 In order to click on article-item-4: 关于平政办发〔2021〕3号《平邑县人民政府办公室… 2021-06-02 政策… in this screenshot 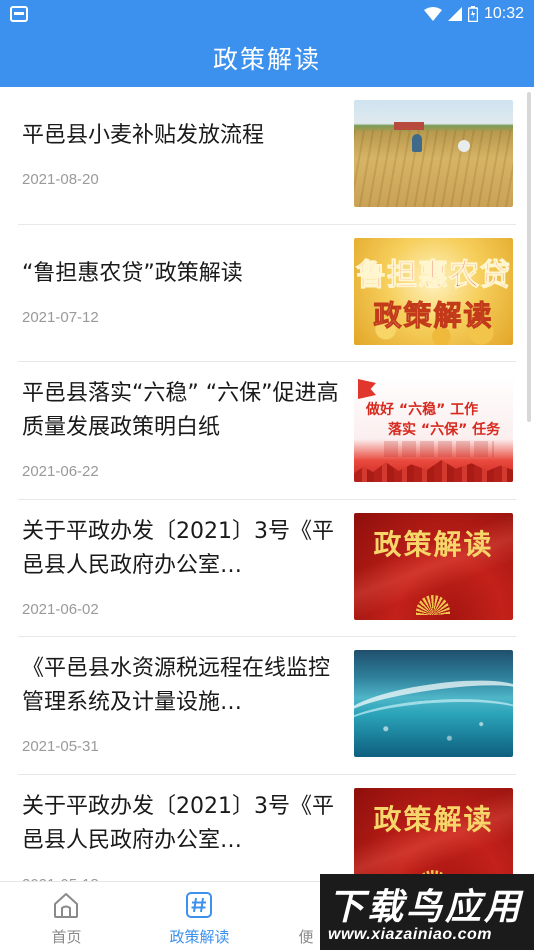, I will do `click(267, 568)`.